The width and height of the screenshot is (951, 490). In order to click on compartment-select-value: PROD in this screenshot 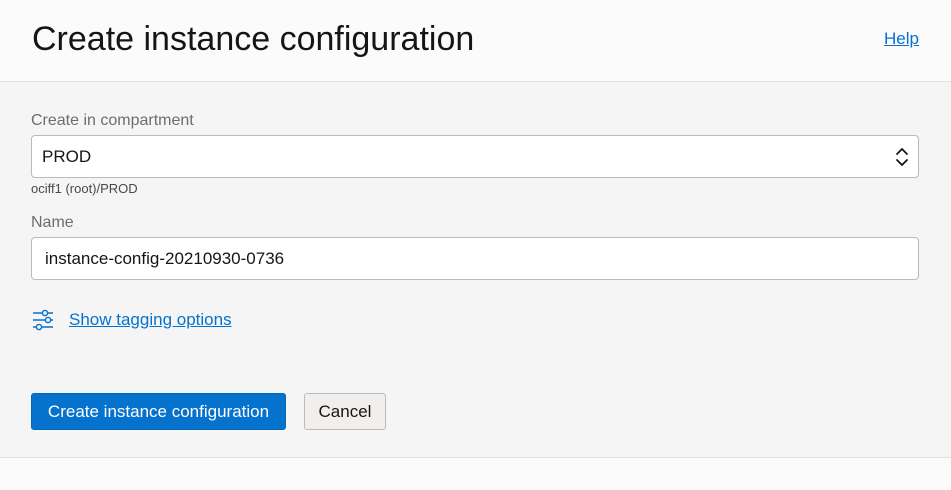, I will do `click(67, 156)`.